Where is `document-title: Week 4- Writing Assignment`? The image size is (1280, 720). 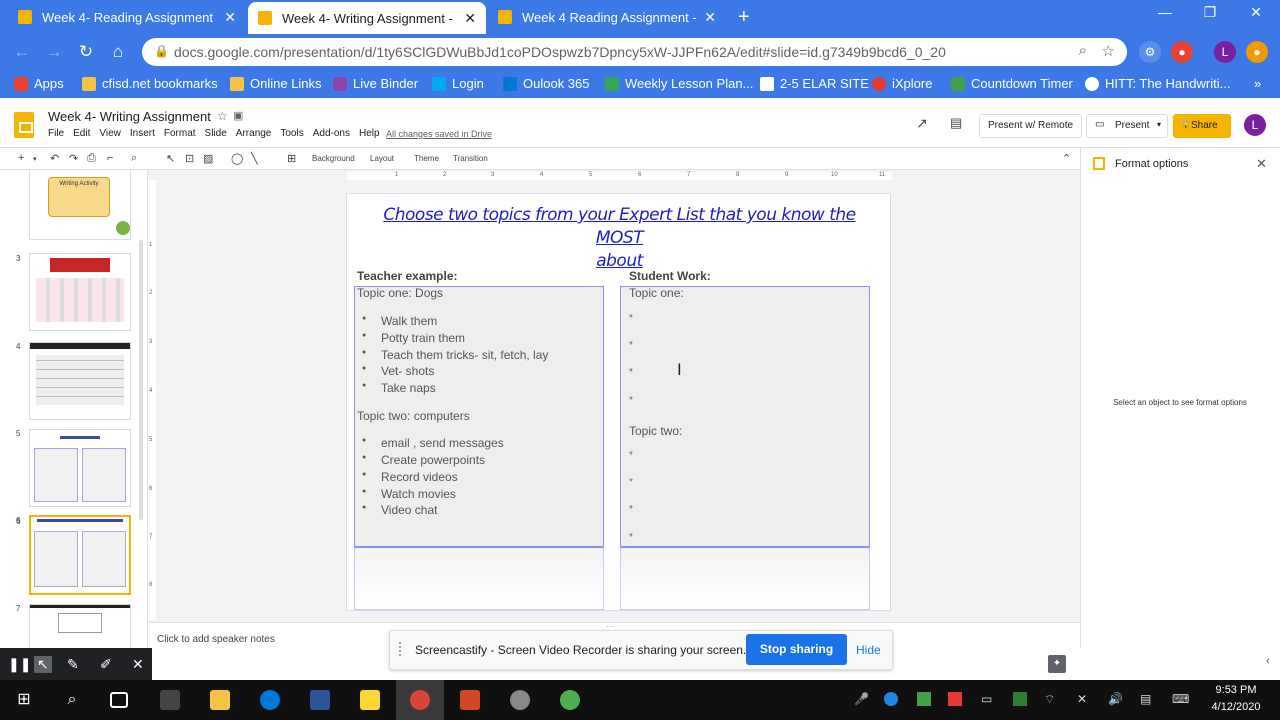
document-title: Week 4- Writing Assignment is located at coordinates (129, 116).